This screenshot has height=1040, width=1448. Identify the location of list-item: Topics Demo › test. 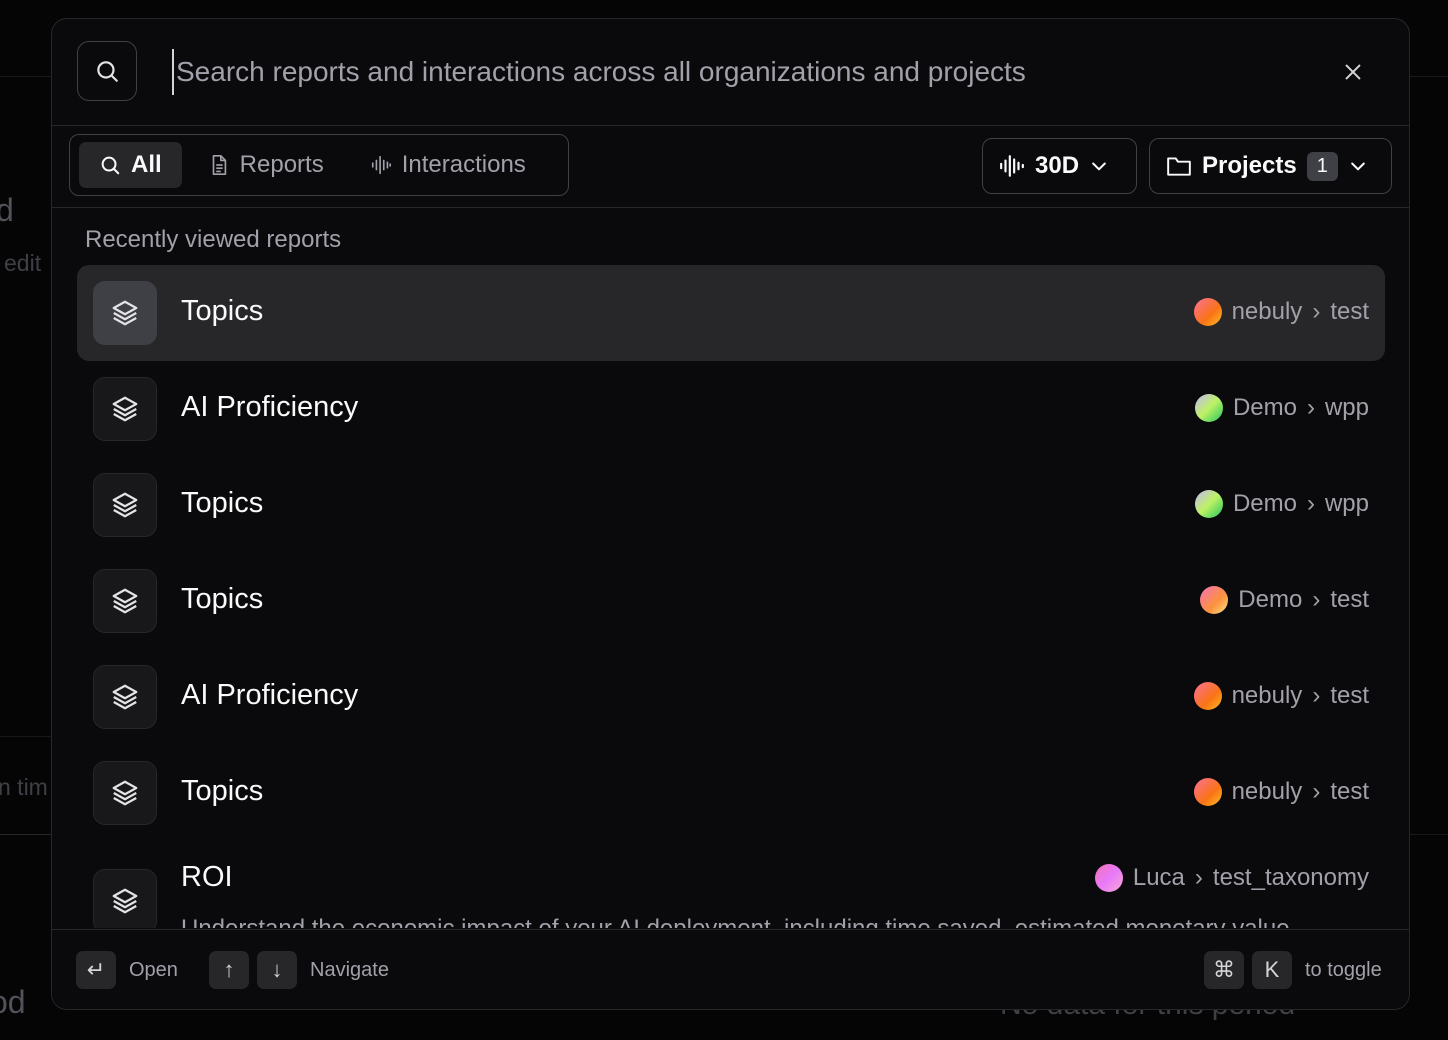
(731, 601).